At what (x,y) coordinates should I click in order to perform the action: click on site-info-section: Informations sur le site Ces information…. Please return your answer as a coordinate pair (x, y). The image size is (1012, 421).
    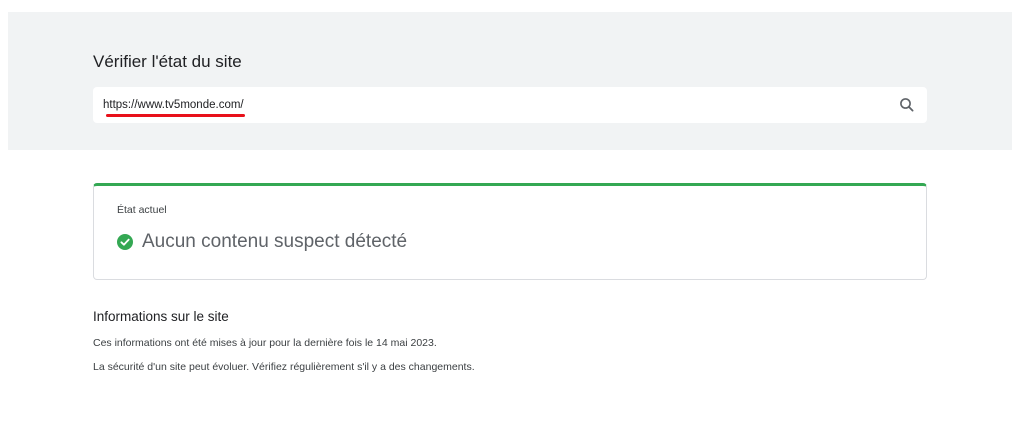
    Looking at the image, I should click on (510, 347).